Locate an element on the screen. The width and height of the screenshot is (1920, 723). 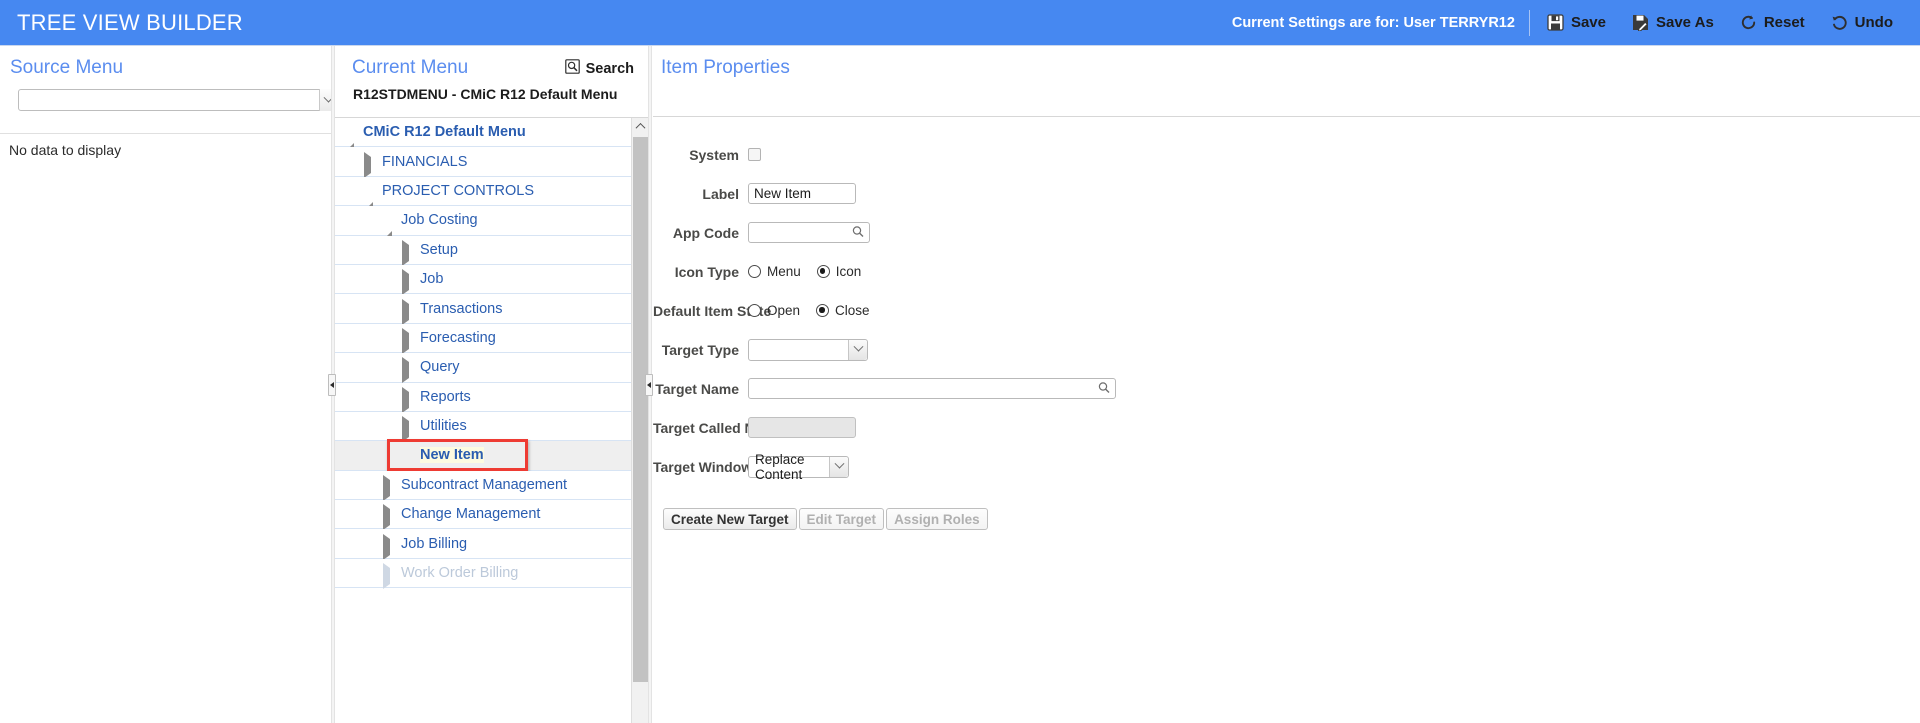
scroll-up-arrow-icon is located at coordinates (640, 126).